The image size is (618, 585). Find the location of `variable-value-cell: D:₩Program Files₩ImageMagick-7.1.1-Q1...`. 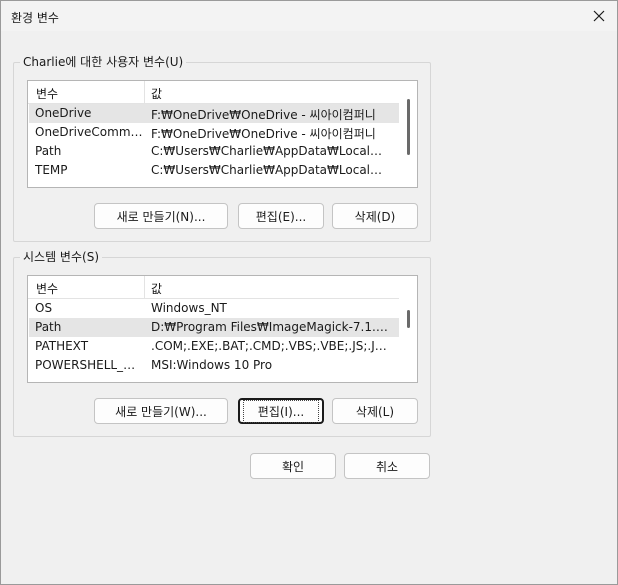

variable-value-cell: D:₩Program Files₩ImageMagick-7.1.1-Q1... is located at coordinates (271, 327).